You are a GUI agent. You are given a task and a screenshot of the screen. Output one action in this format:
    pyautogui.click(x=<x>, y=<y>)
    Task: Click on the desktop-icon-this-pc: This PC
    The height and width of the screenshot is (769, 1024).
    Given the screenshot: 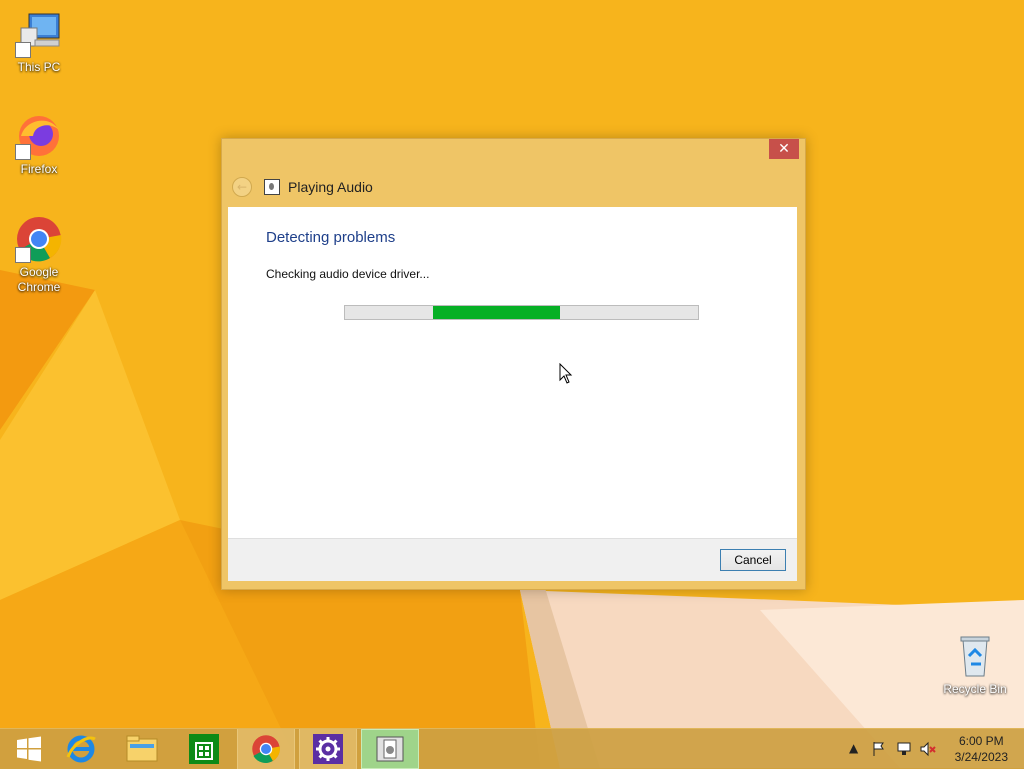 What is the action you would take?
    pyautogui.click(x=39, y=42)
    